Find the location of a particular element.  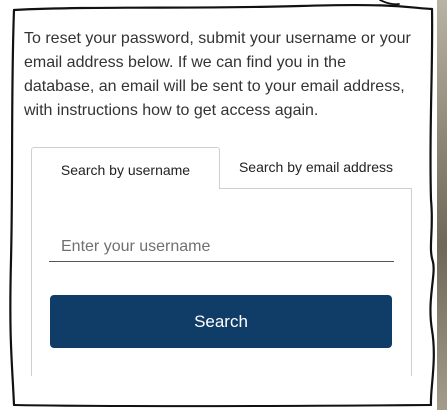

search-button: Search is located at coordinates (221, 321).